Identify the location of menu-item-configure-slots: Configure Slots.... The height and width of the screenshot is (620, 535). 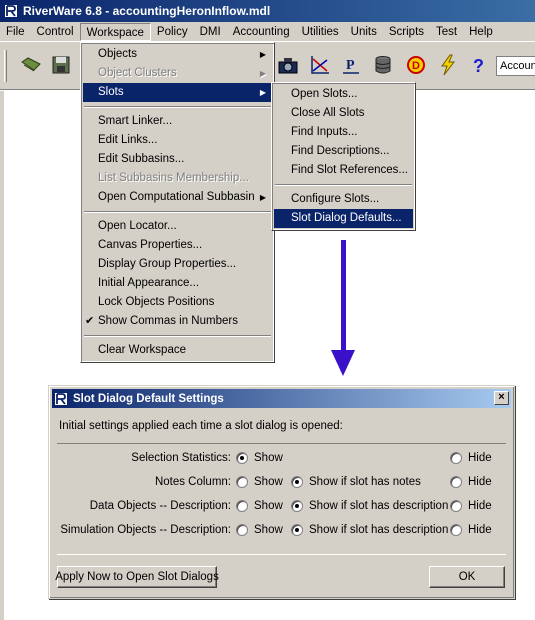
(343, 199).